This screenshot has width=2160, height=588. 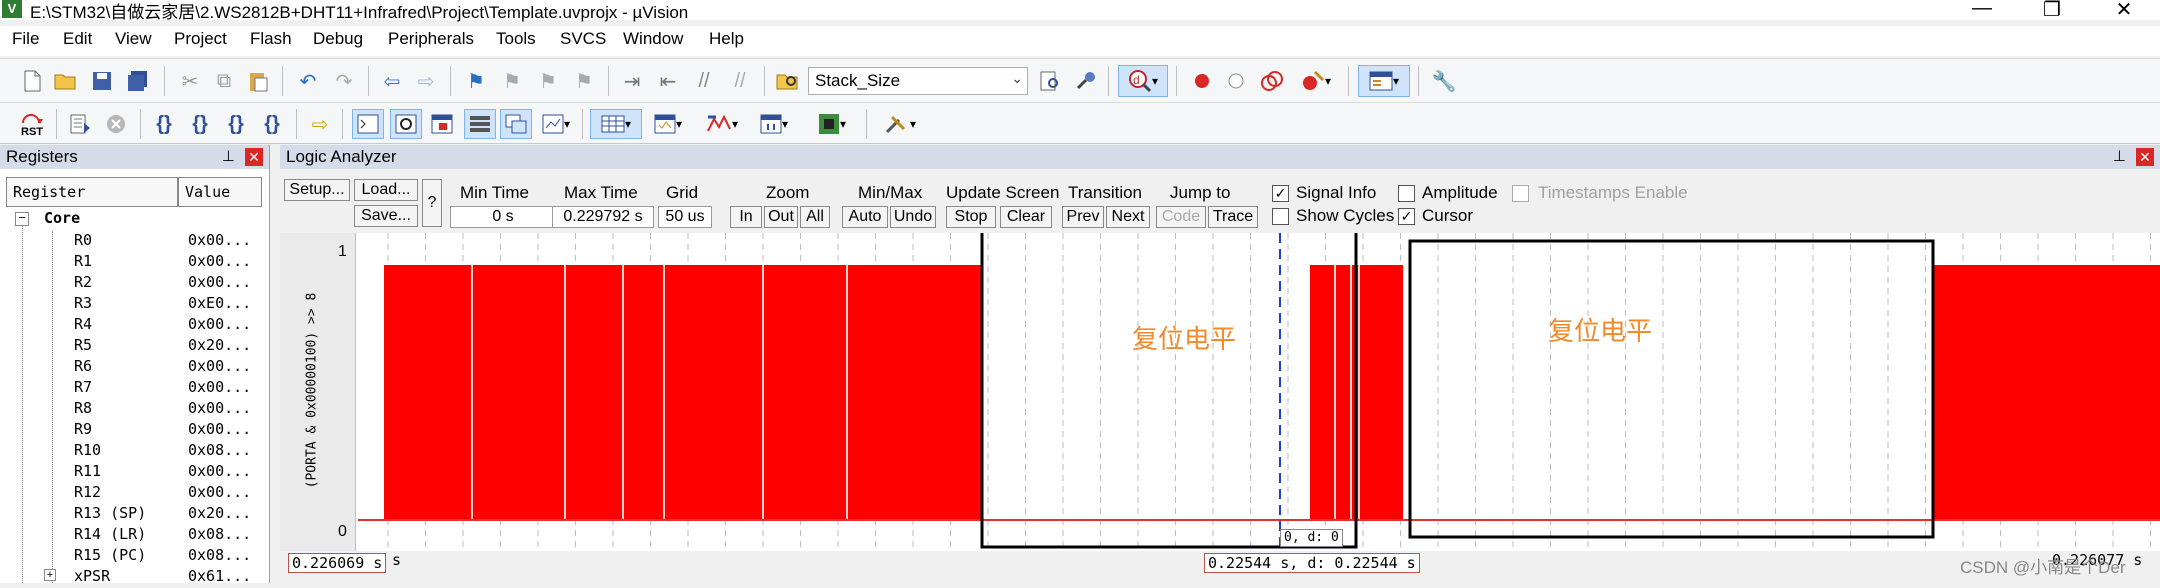 What do you see at coordinates (1444, 81) in the screenshot?
I see `configure-wrench-icon: 🔧` at bounding box center [1444, 81].